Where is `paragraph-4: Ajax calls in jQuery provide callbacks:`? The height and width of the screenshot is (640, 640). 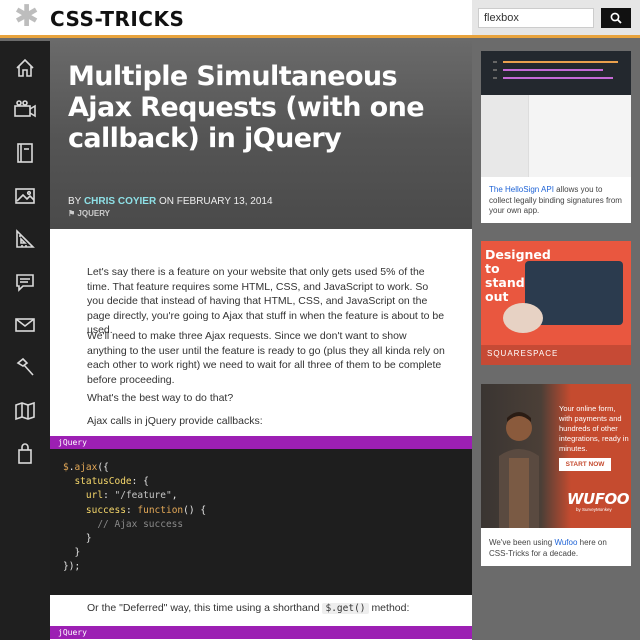 paragraph-4: Ajax calls in jQuery provide callbacks: is located at coordinates (175, 421).